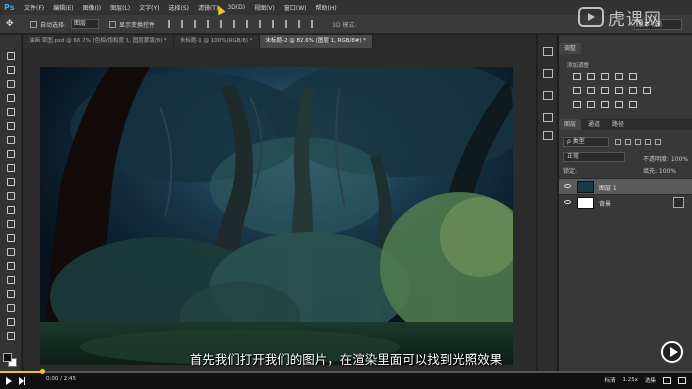 This screenshot has height=389, width=692. What do you see at coordinates (11, 280) in the screenshot?
I see `path-selection-tool-icon` at bounding box center [11, 280].